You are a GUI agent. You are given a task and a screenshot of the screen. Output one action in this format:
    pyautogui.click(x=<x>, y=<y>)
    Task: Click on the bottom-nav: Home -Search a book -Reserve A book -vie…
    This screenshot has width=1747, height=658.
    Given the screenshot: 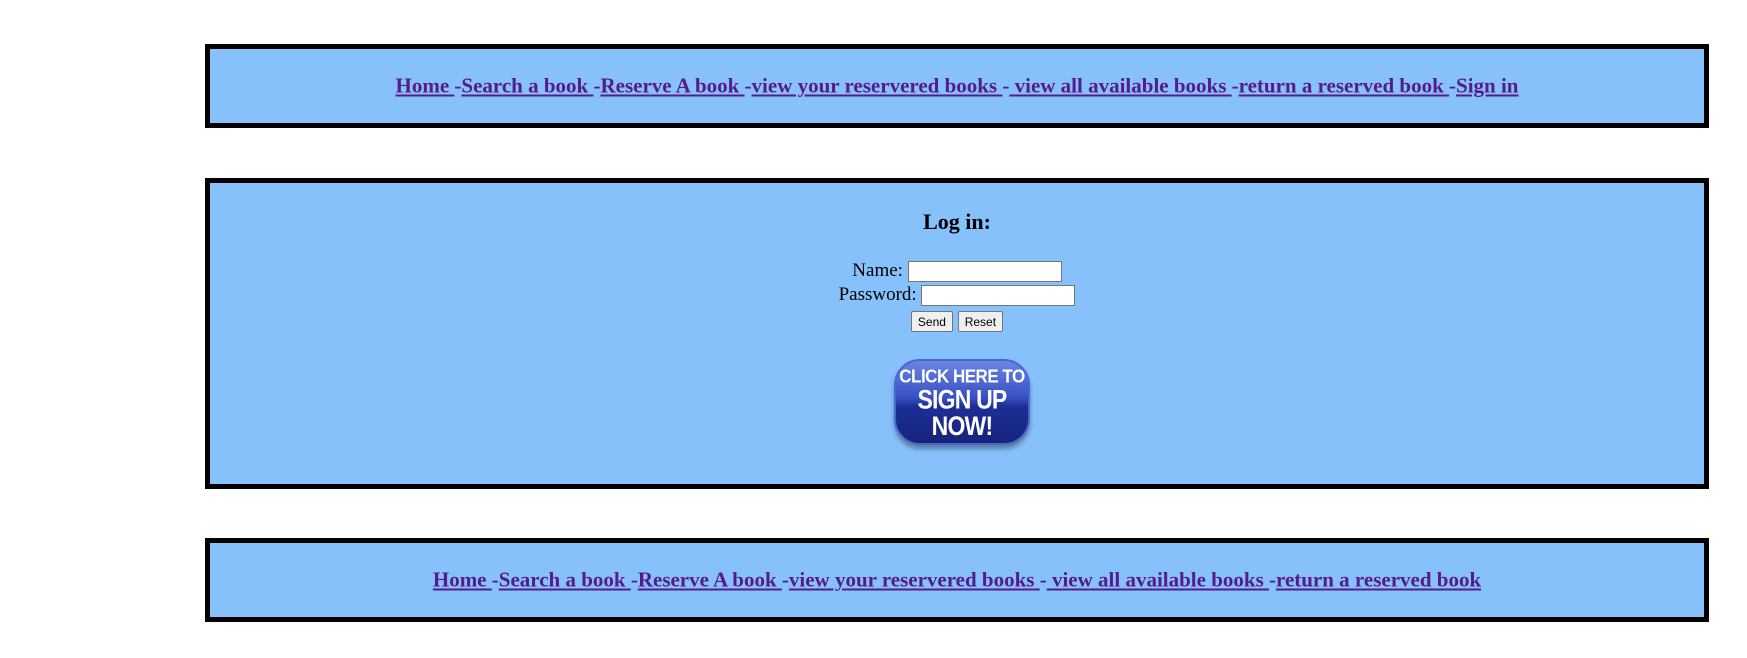 What is the action you would take?
    pyautogui.click(x=957, y=580)
    